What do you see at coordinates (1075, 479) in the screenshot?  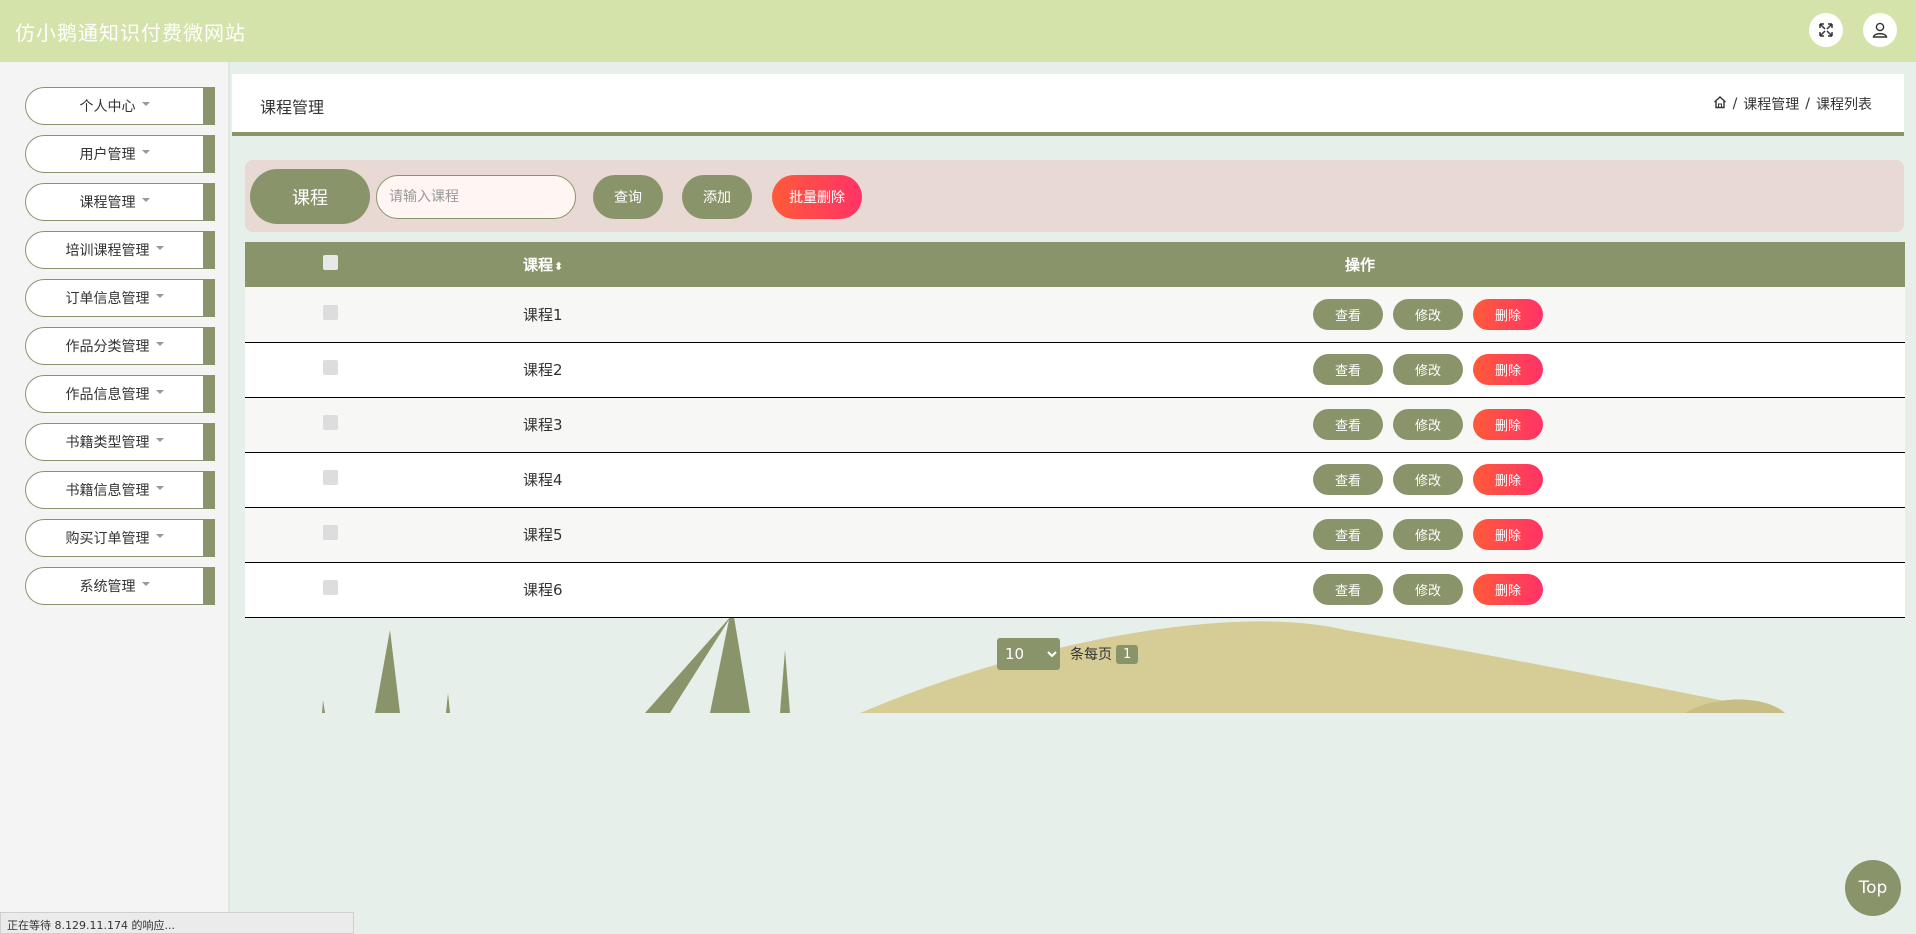 I see `table-row: 课程4 查看 修改 删除` at bounding box center [1075, 479].